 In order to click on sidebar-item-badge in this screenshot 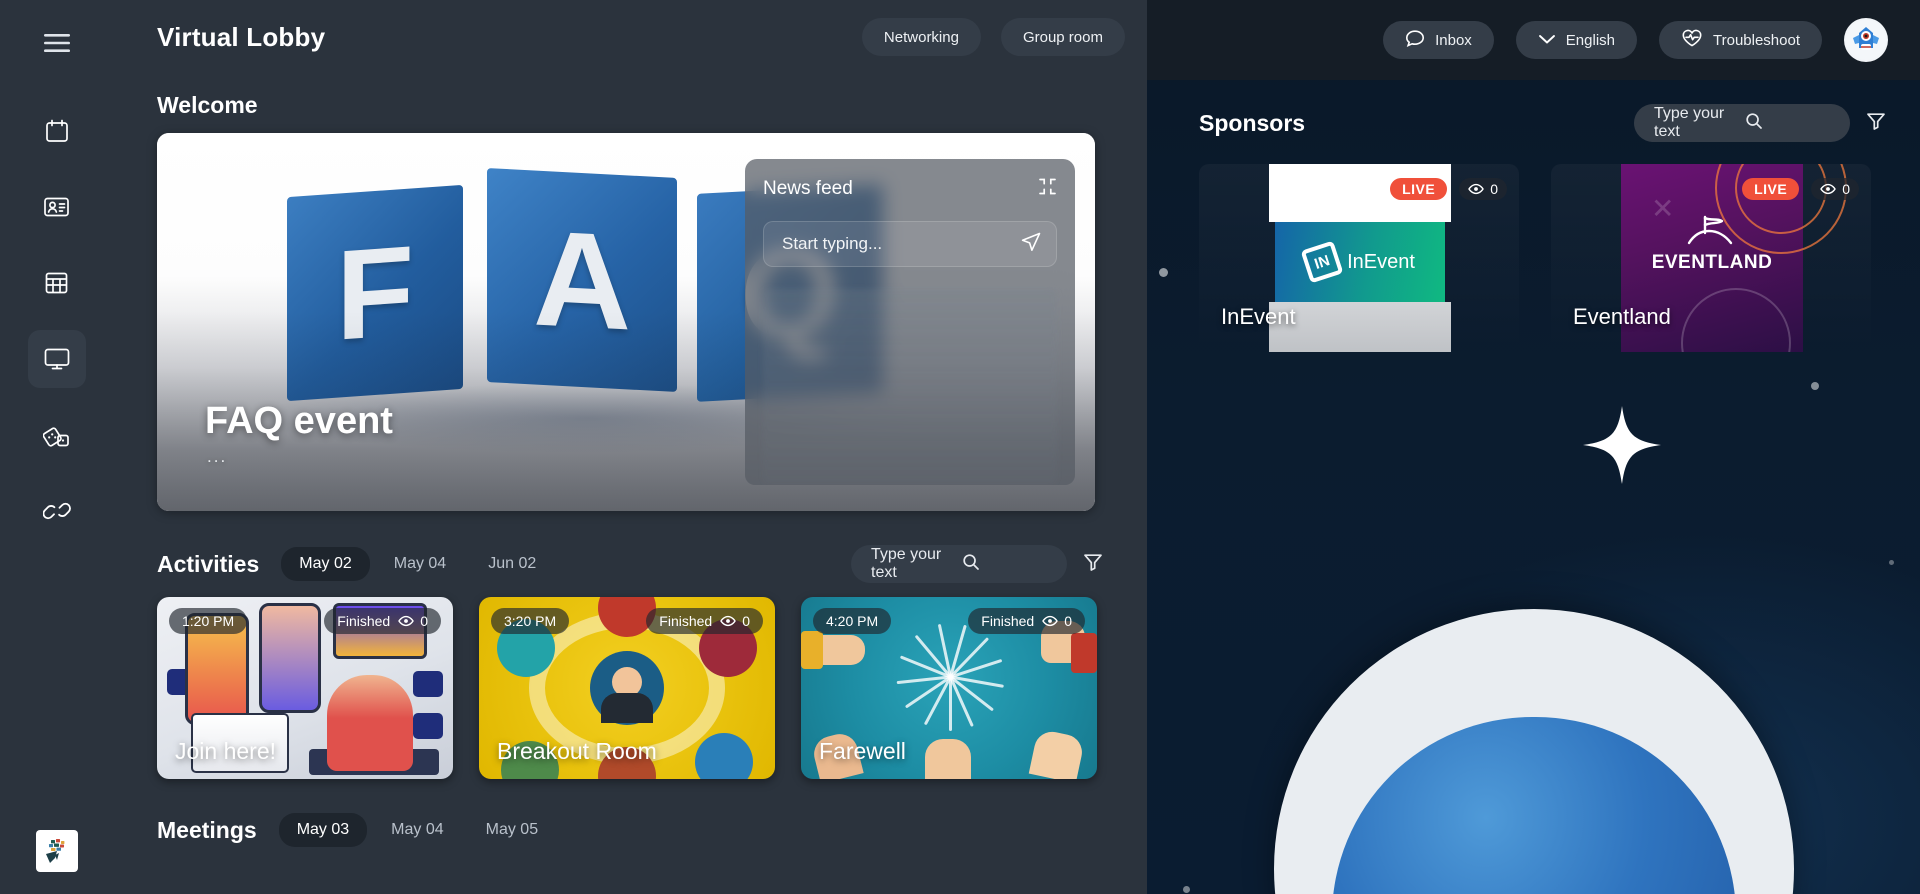, I will do `click(57, 207)`.